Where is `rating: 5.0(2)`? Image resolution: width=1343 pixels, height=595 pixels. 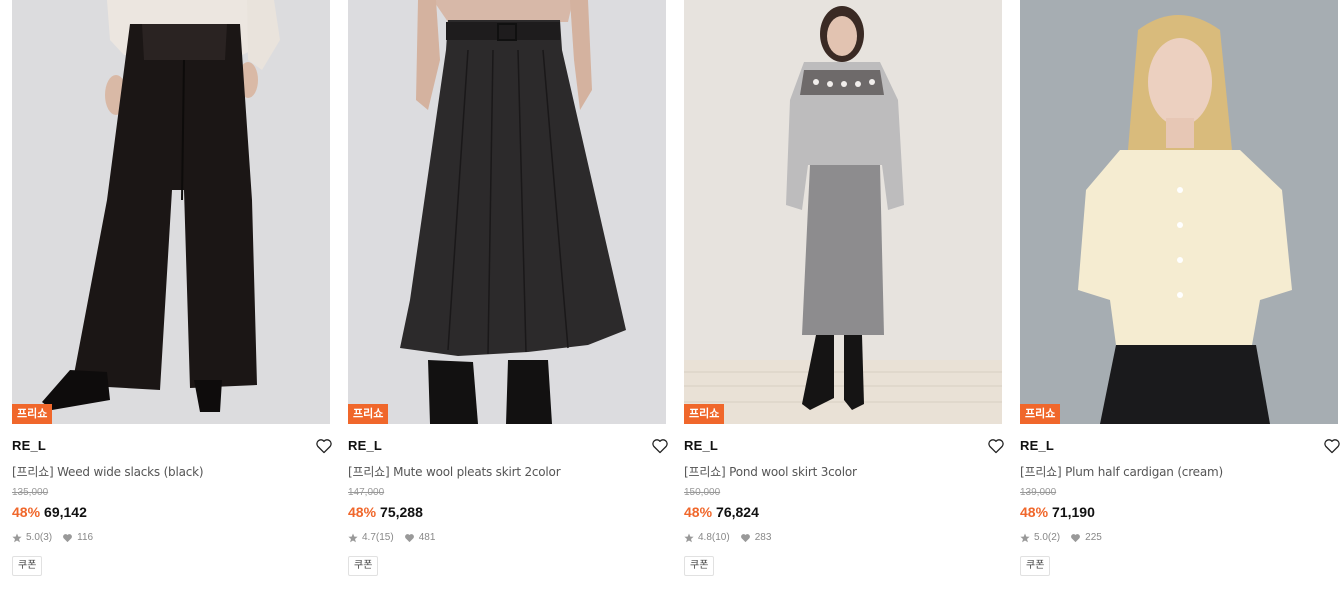
rating: 5.0(2) is located at coordinates (1047, 537).